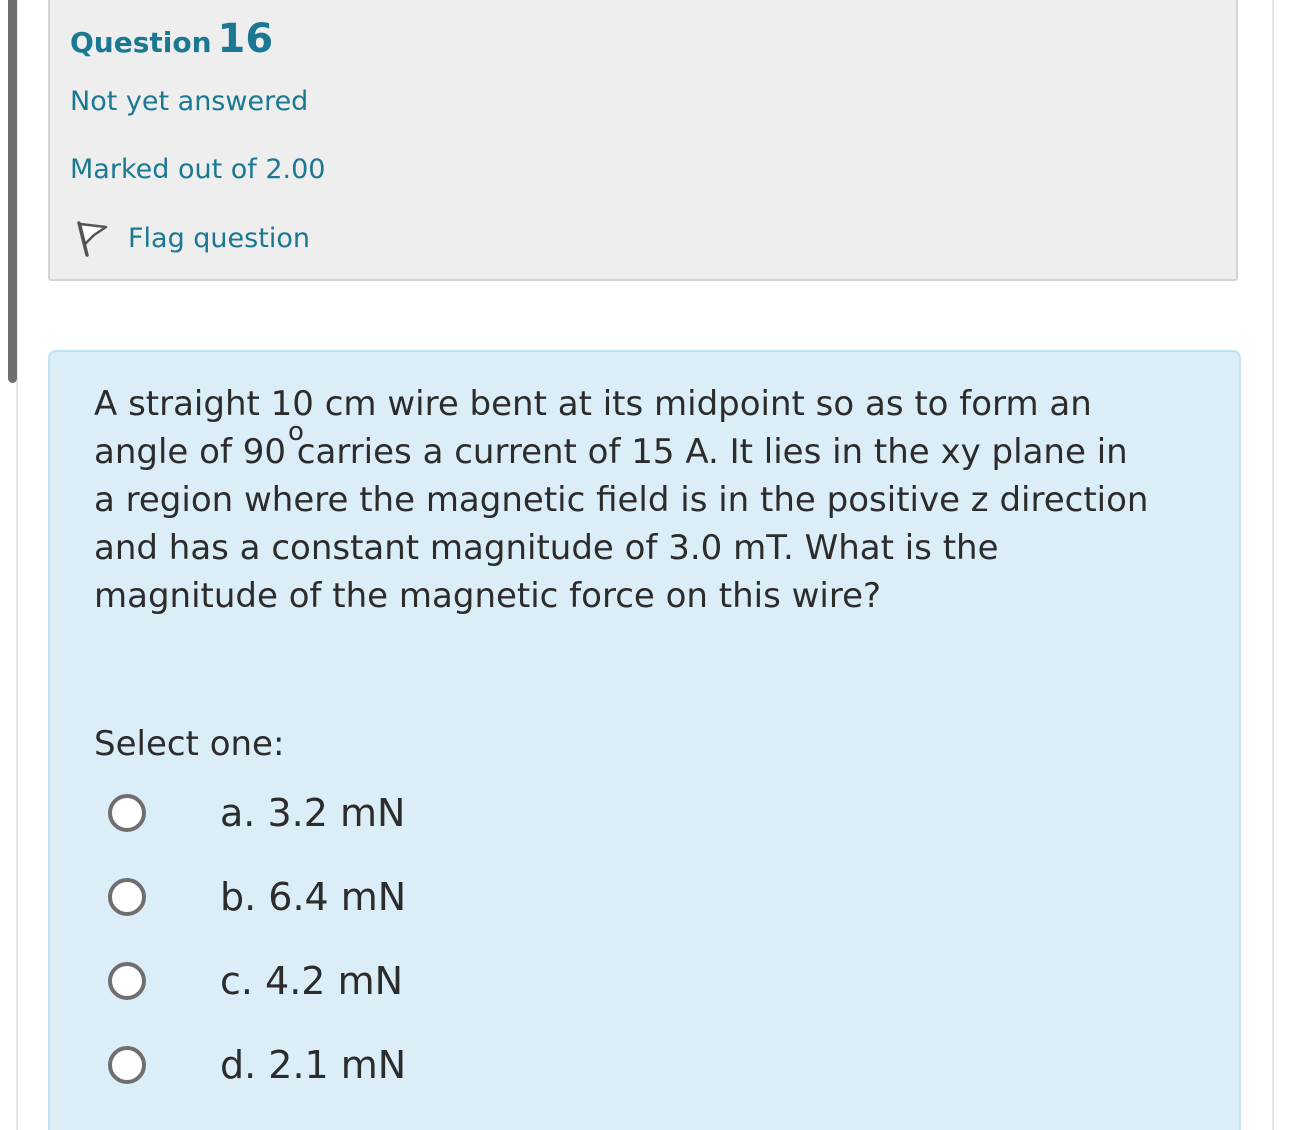 This screenshot has height=1130, width=1290. I want to click on question-state: Not yet answered, so click(189, 101).